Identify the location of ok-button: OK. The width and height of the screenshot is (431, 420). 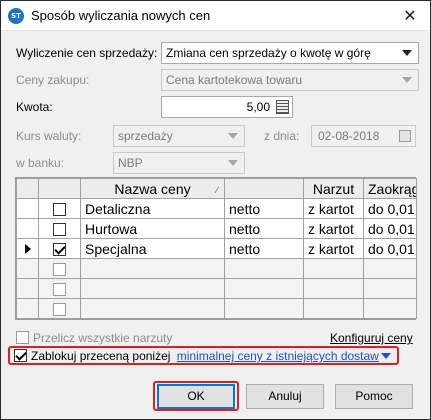
(196, 396).